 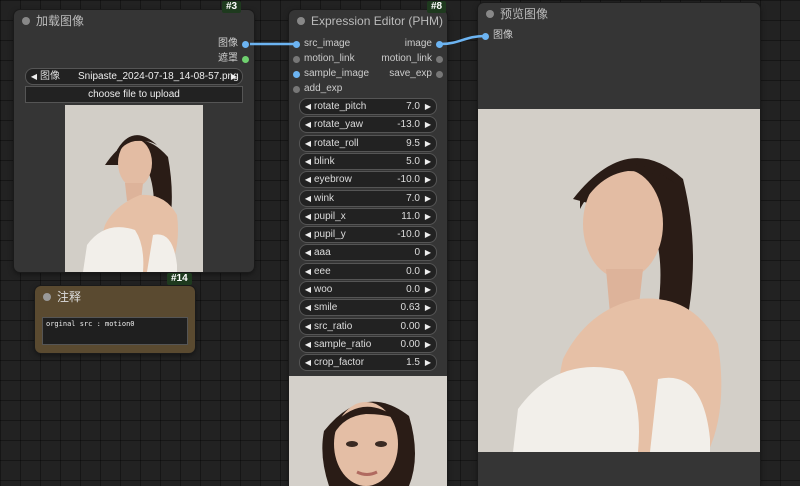 I want to click on node-title: Expression Editor (PHM), so click(x=368, y=21).